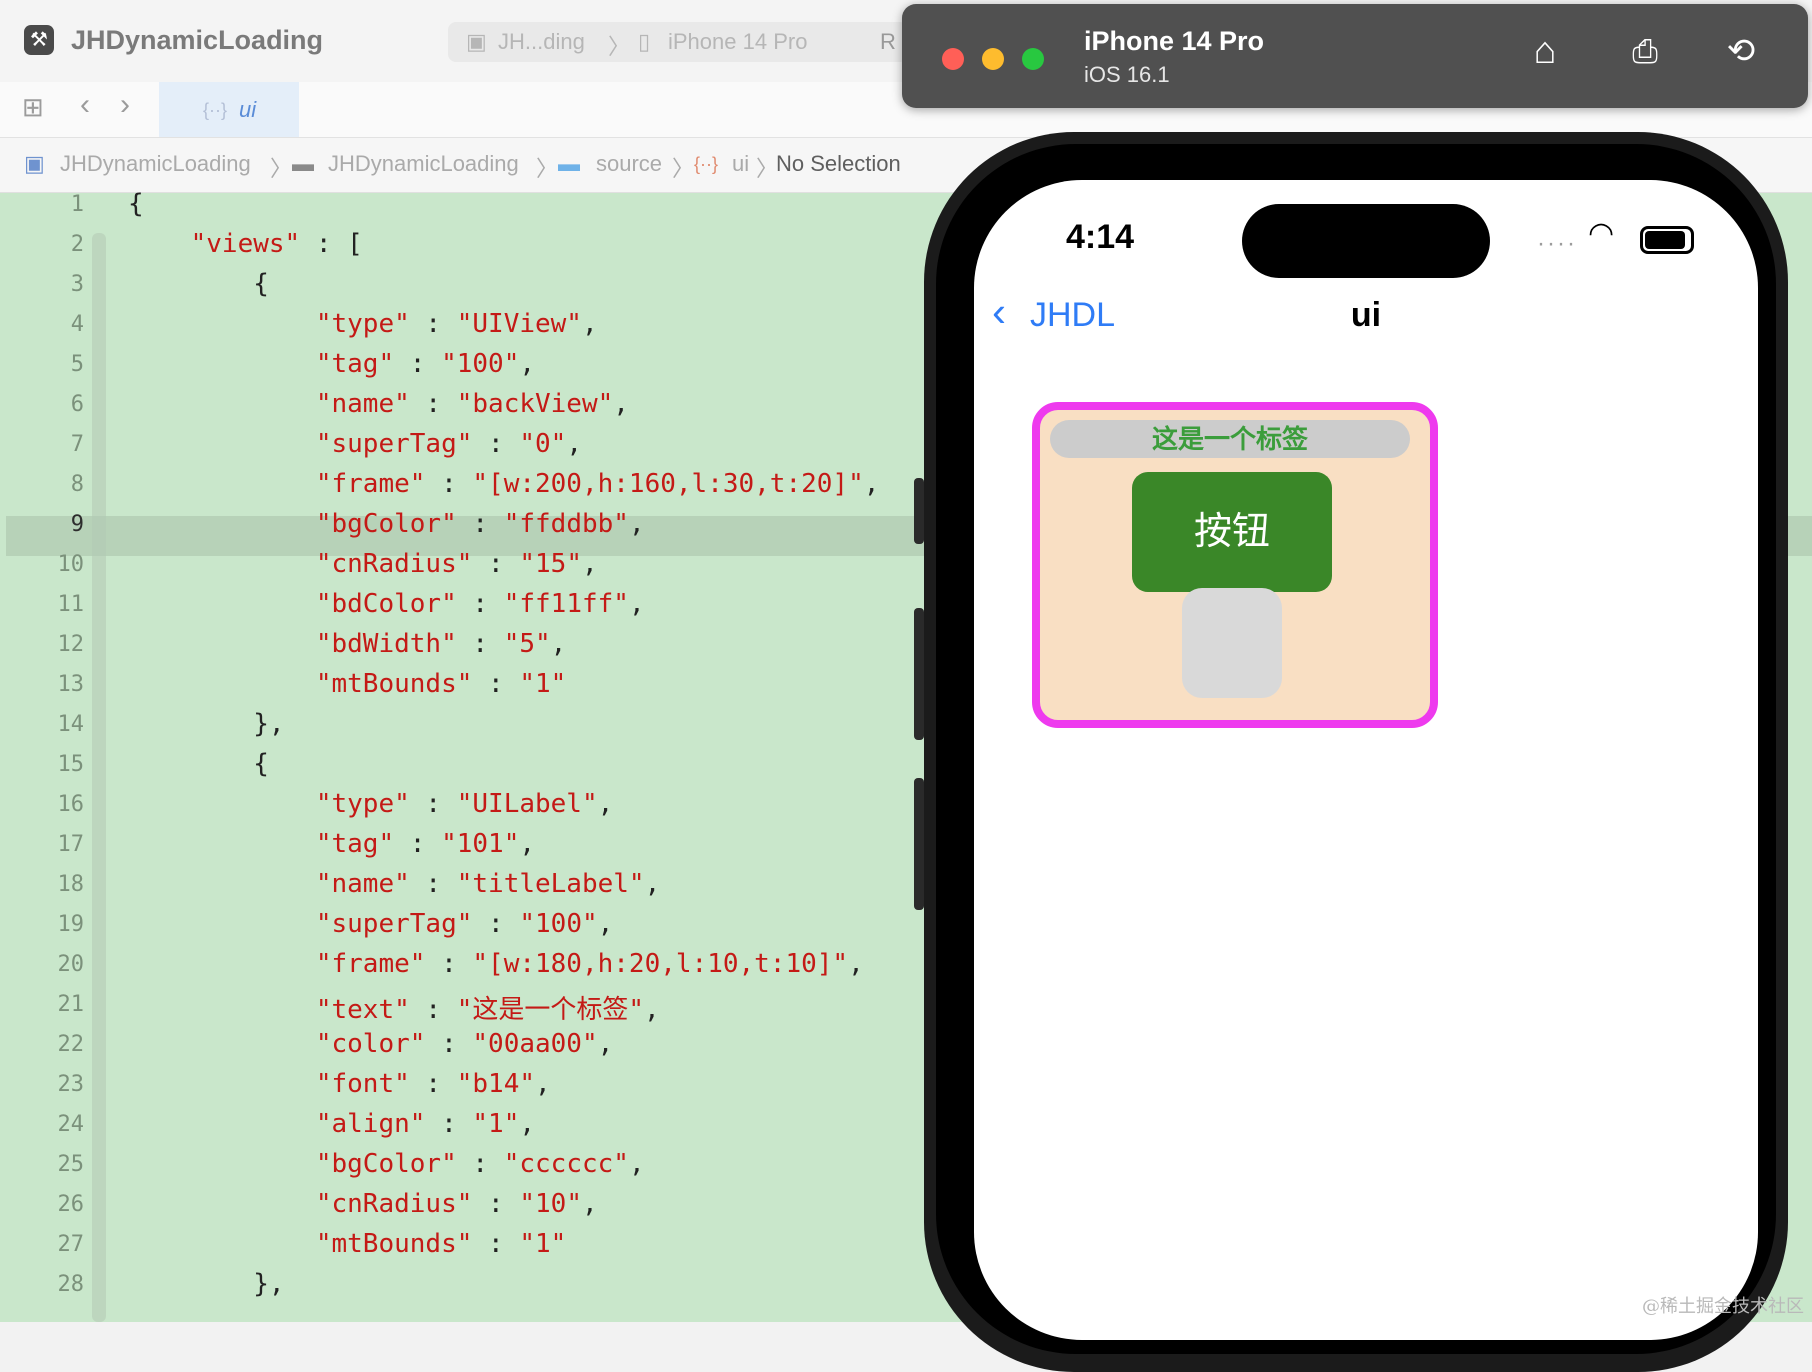 This screenshot has width=1812, height=1372. Describe the element at coordinates (476, 41) in the screenshot. I see `scheme-app-icon: ▣` at that location.